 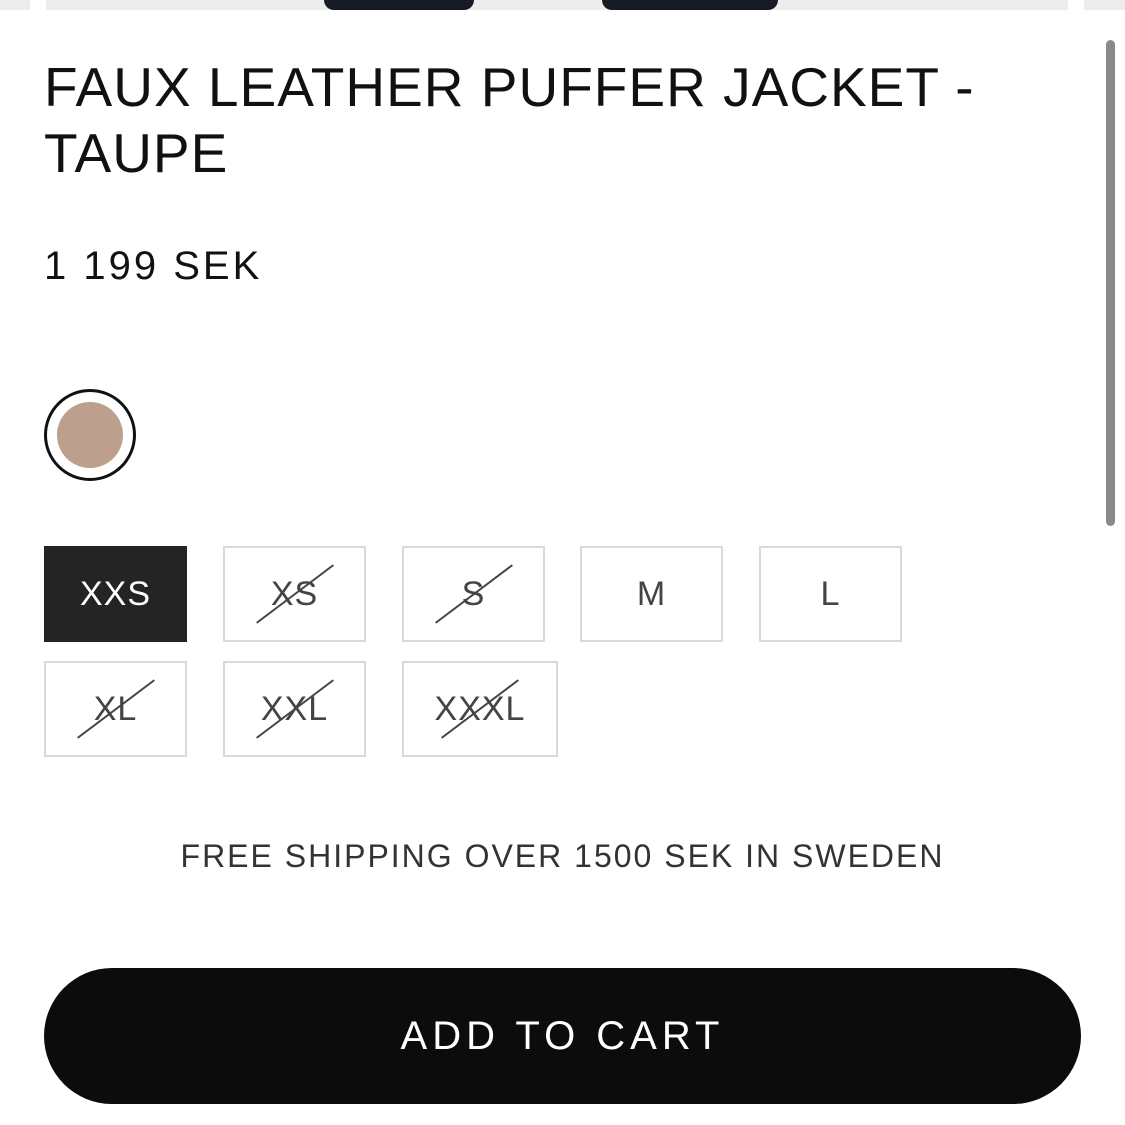 What do you see at coordinates (562, 856) in the screenshot?
I see `shipping-notice: FREE SHIPPING OVER 1500 SEK IN SWEDEN` at bounding box center [562, 856].